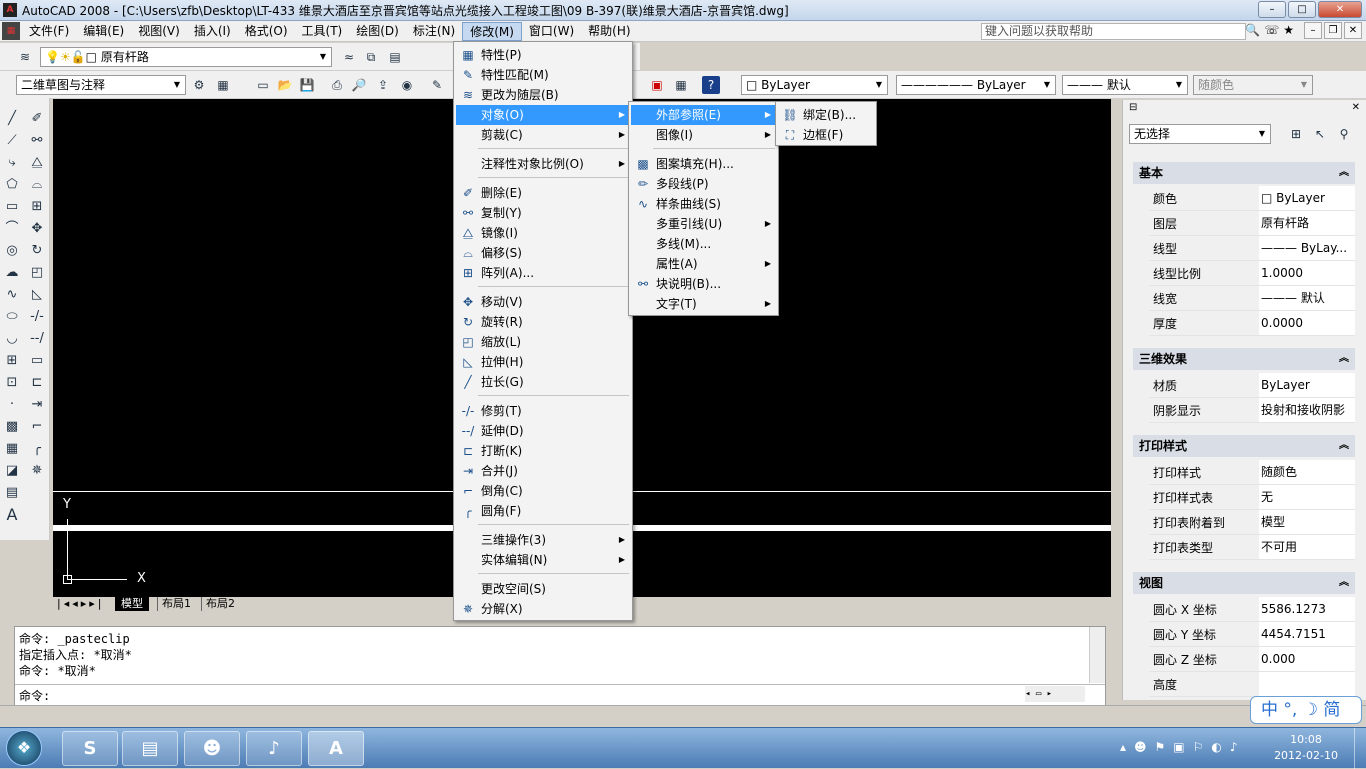 This screenshot has width=1366, height=769. I want to click on autocad-taskbar-icon: A, so click(336, 748).